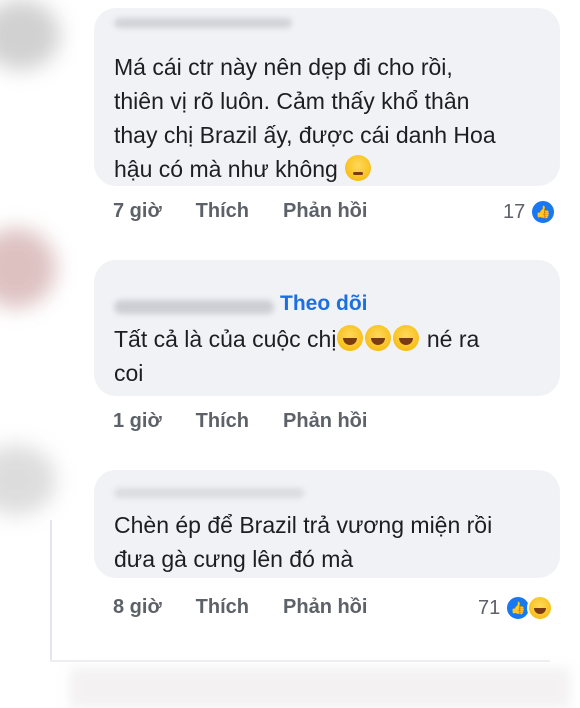  What do you see at coordinates (257, 211) in the screenshot?
I see `comment-actions: 7 giờ Thích Phản hồi` at bounding box center [257, 211].